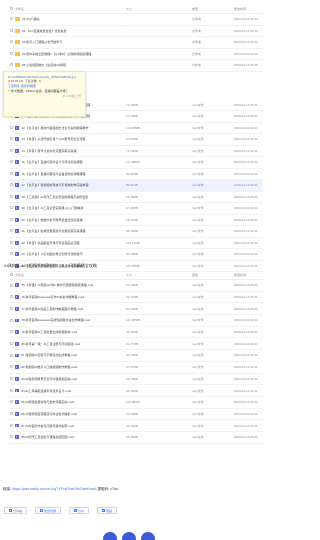  Describe the element at coordinates (45, 65) in the screenshot. I see `file-name: 05.小说视频推文【全自动AI剪辑】` at that location.